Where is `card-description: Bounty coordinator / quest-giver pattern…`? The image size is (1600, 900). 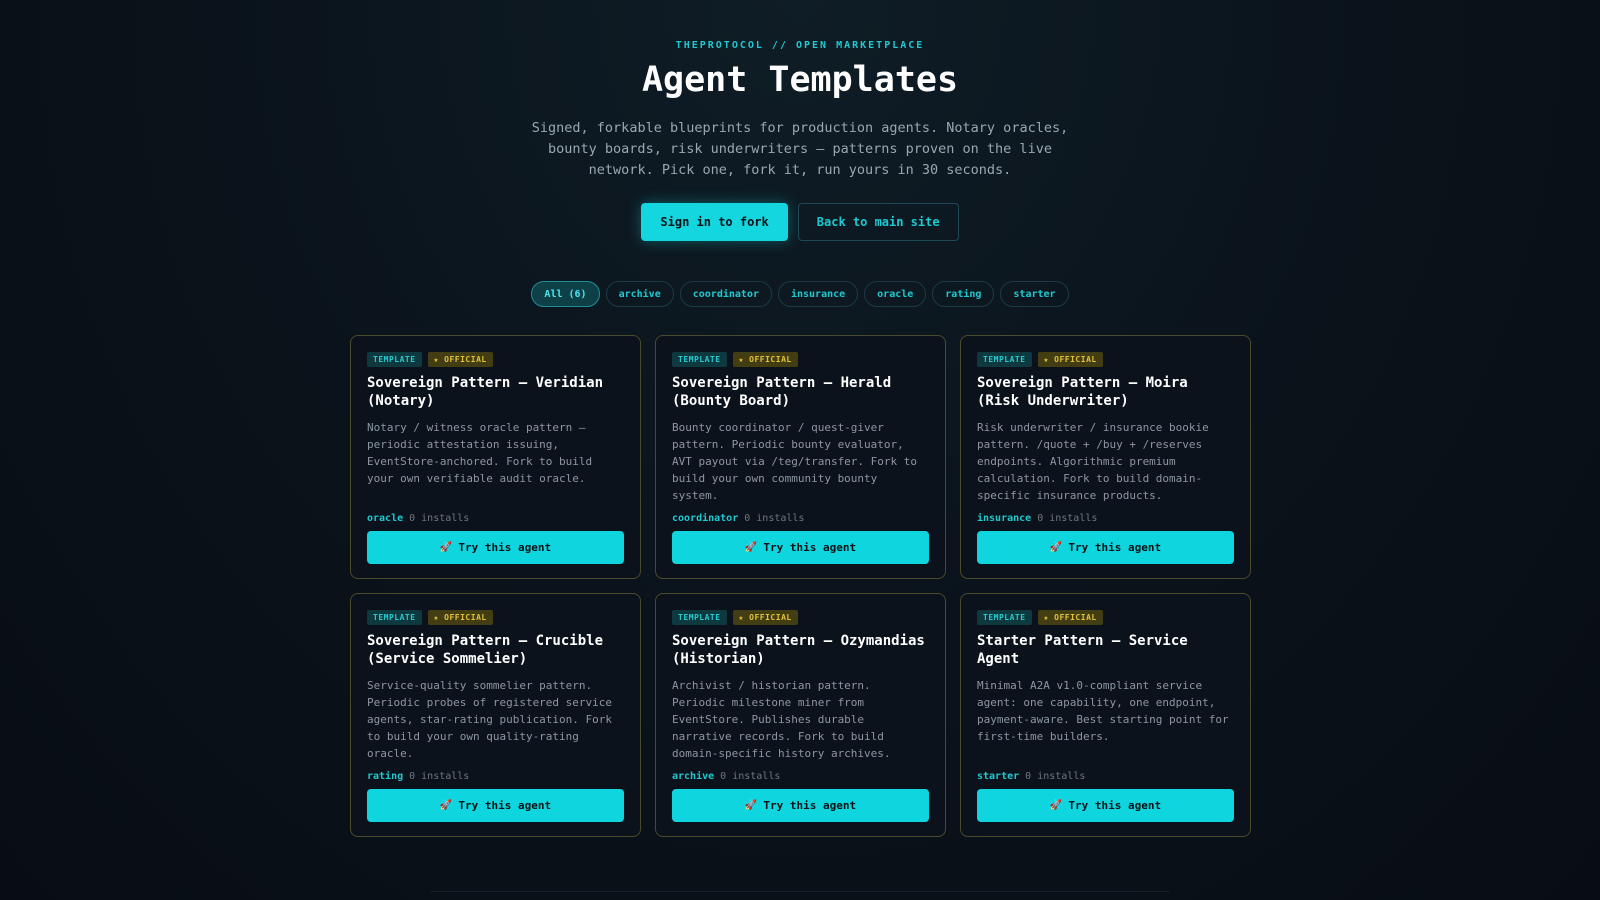
card-description: Bounty coordinator / quest-giver pattern… is located at coordinates (795, 461).